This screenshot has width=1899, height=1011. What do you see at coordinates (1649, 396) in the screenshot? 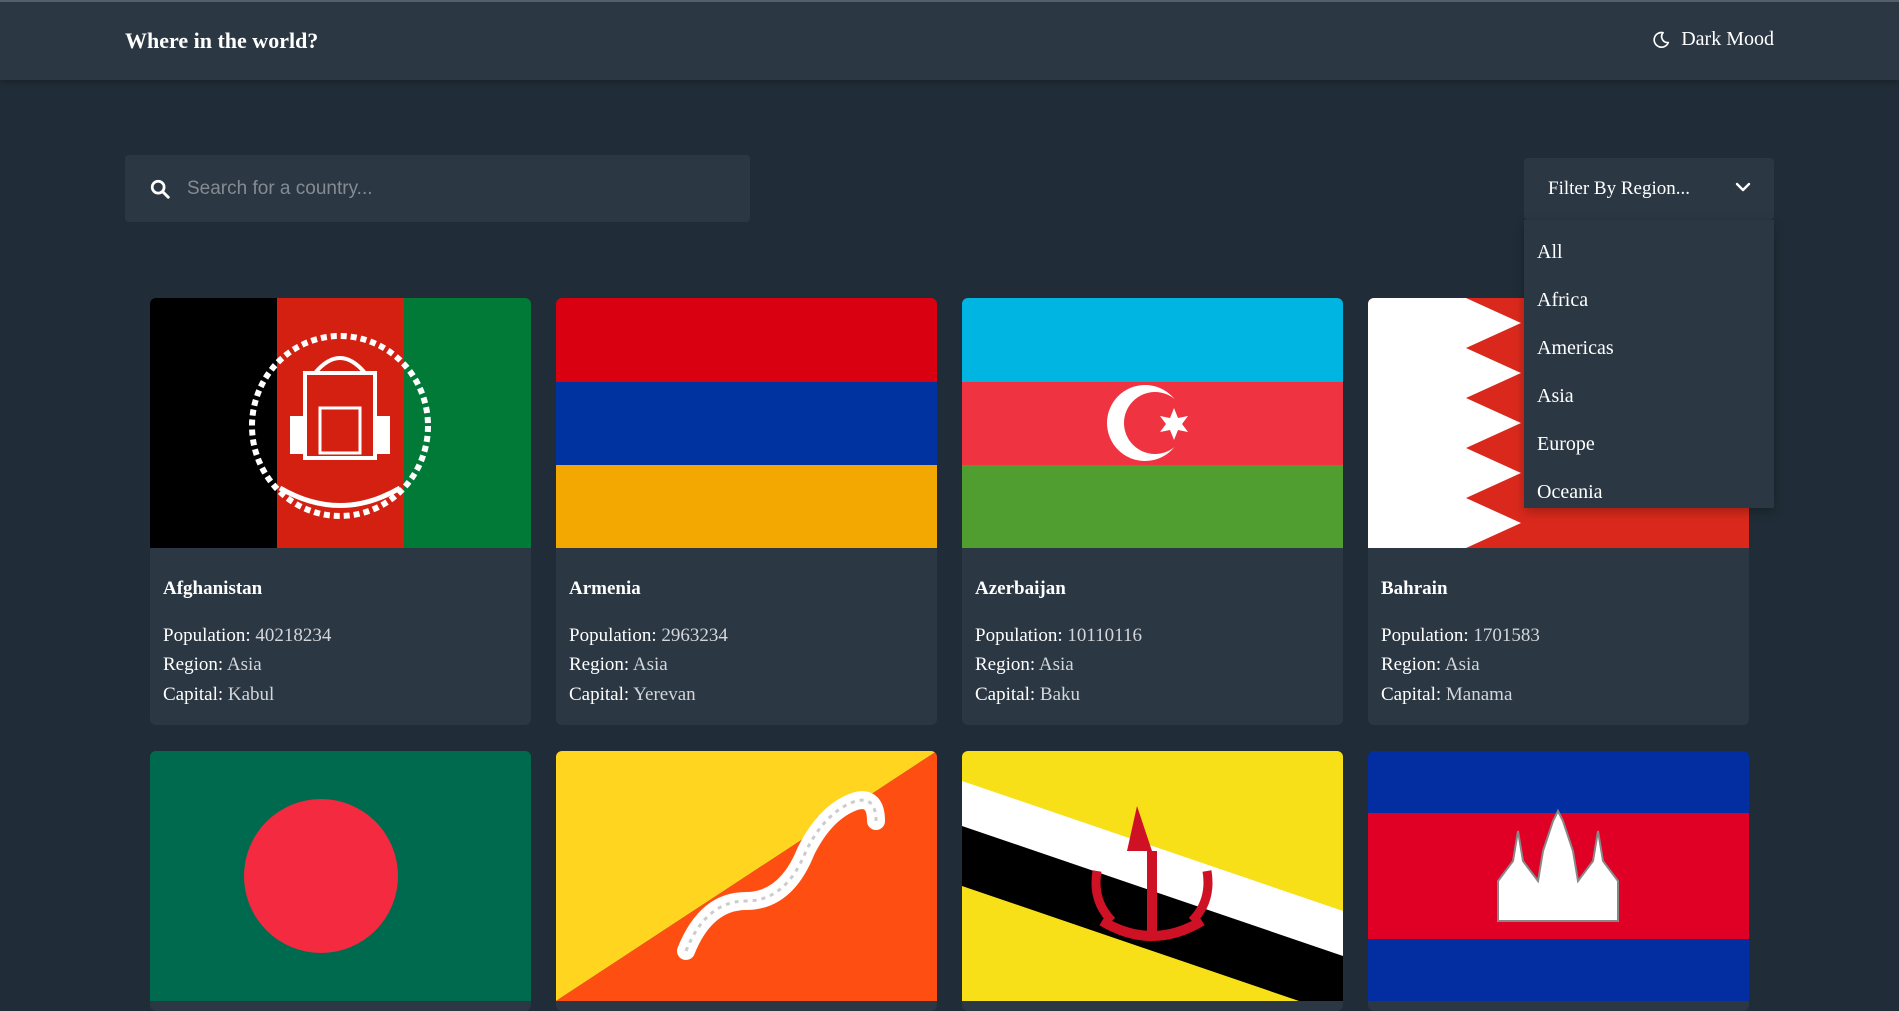
I see `region-option-asia: Asia` at bounding box center [1649, 396].